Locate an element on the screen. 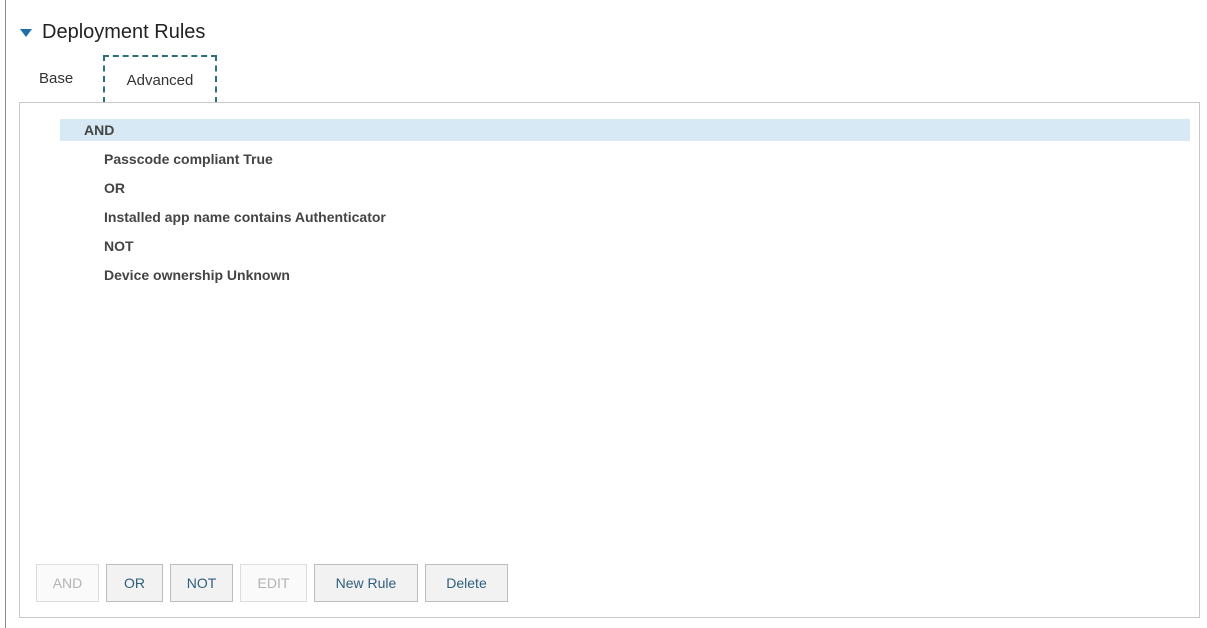 This screenshot has height=628, width=1207. section-title: Deployment Rules is located at coordinates (124, 31).